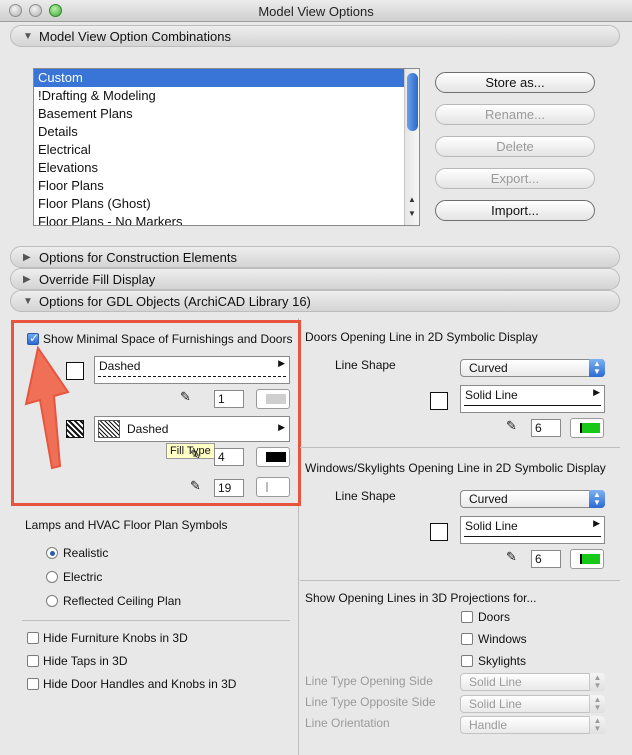  What do you see at coordinates (502, 661) in the screenshot?
I see `skylights-3d-label: Skylights` at bounding box center [502, 661].